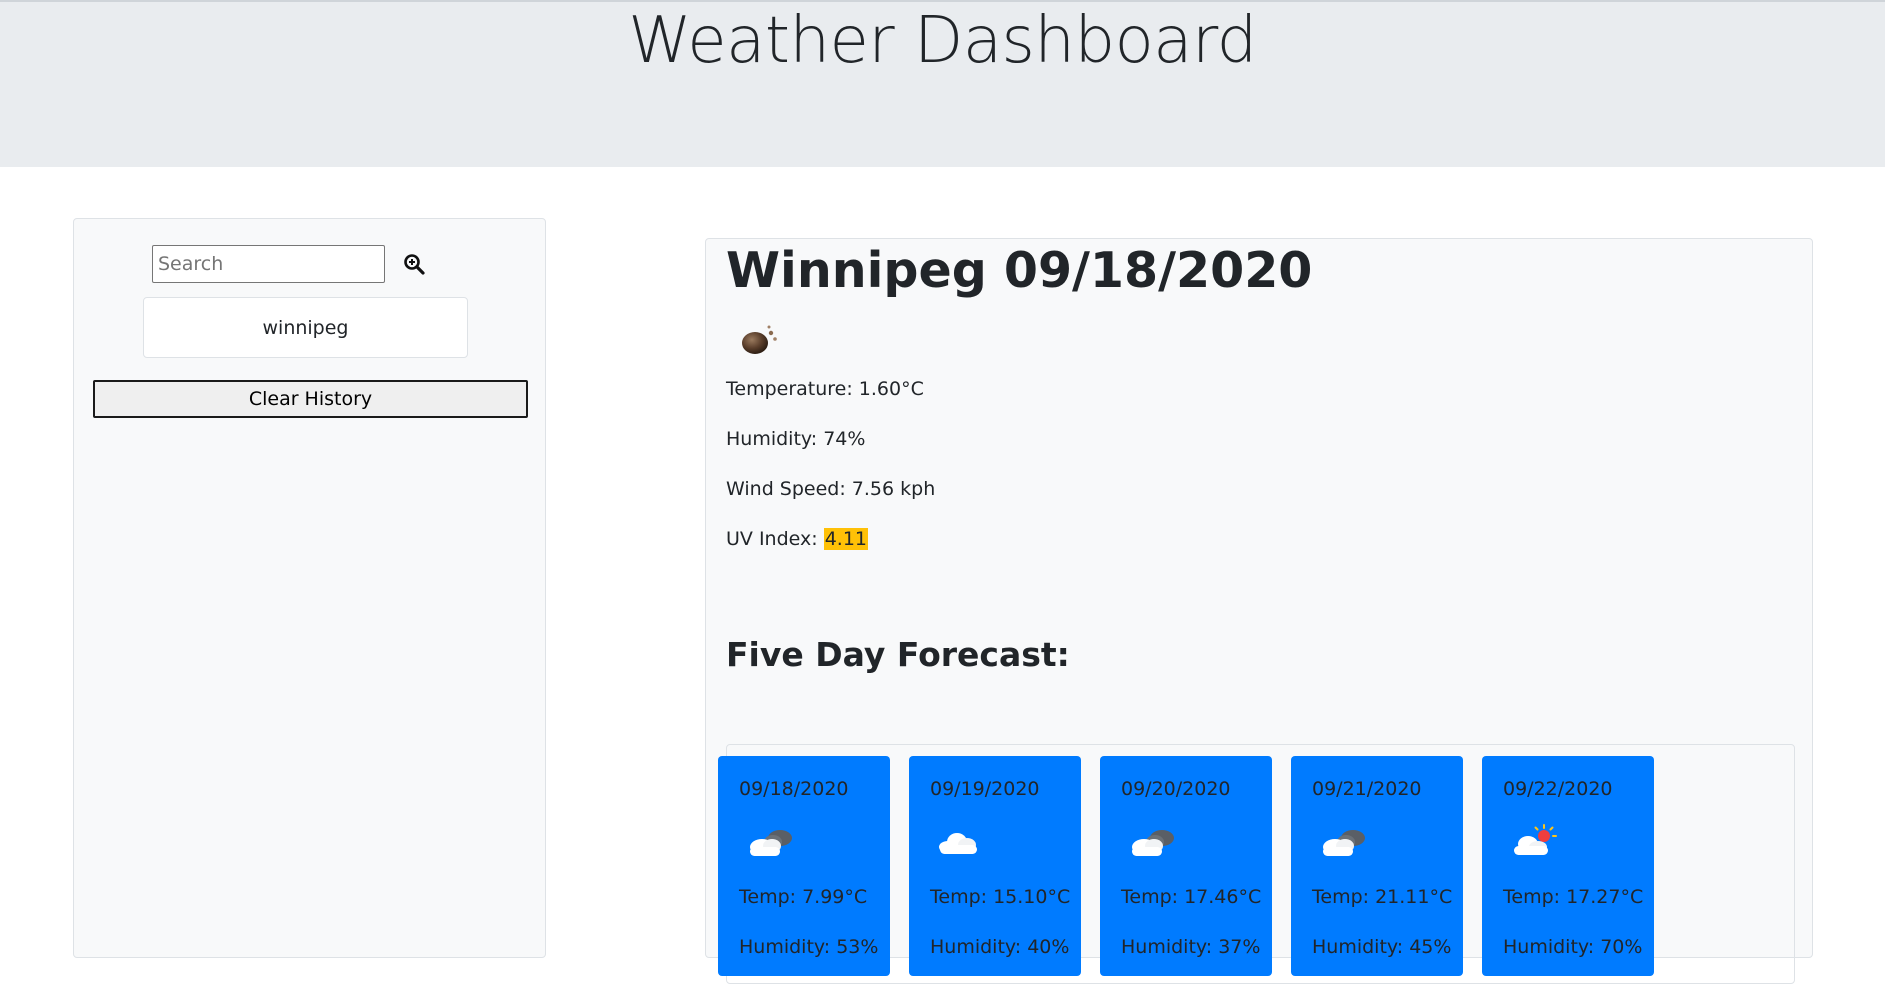 The width and height of the screenshot is (1885, 984). What do you see at coordinates (775, 539) in the screenshot?
I see `uv-index-label: UV Index:` at bounding box center [775, 539].